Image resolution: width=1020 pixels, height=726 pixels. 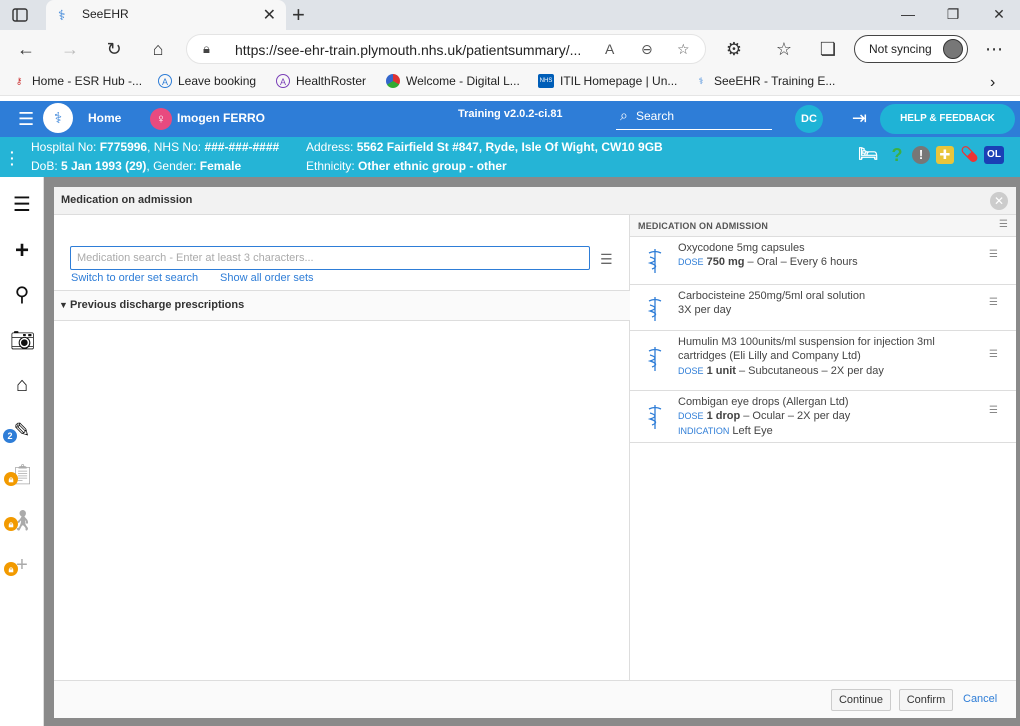 I want to click on patient-name: Imogen FERRO, so click(x=221, y=118).